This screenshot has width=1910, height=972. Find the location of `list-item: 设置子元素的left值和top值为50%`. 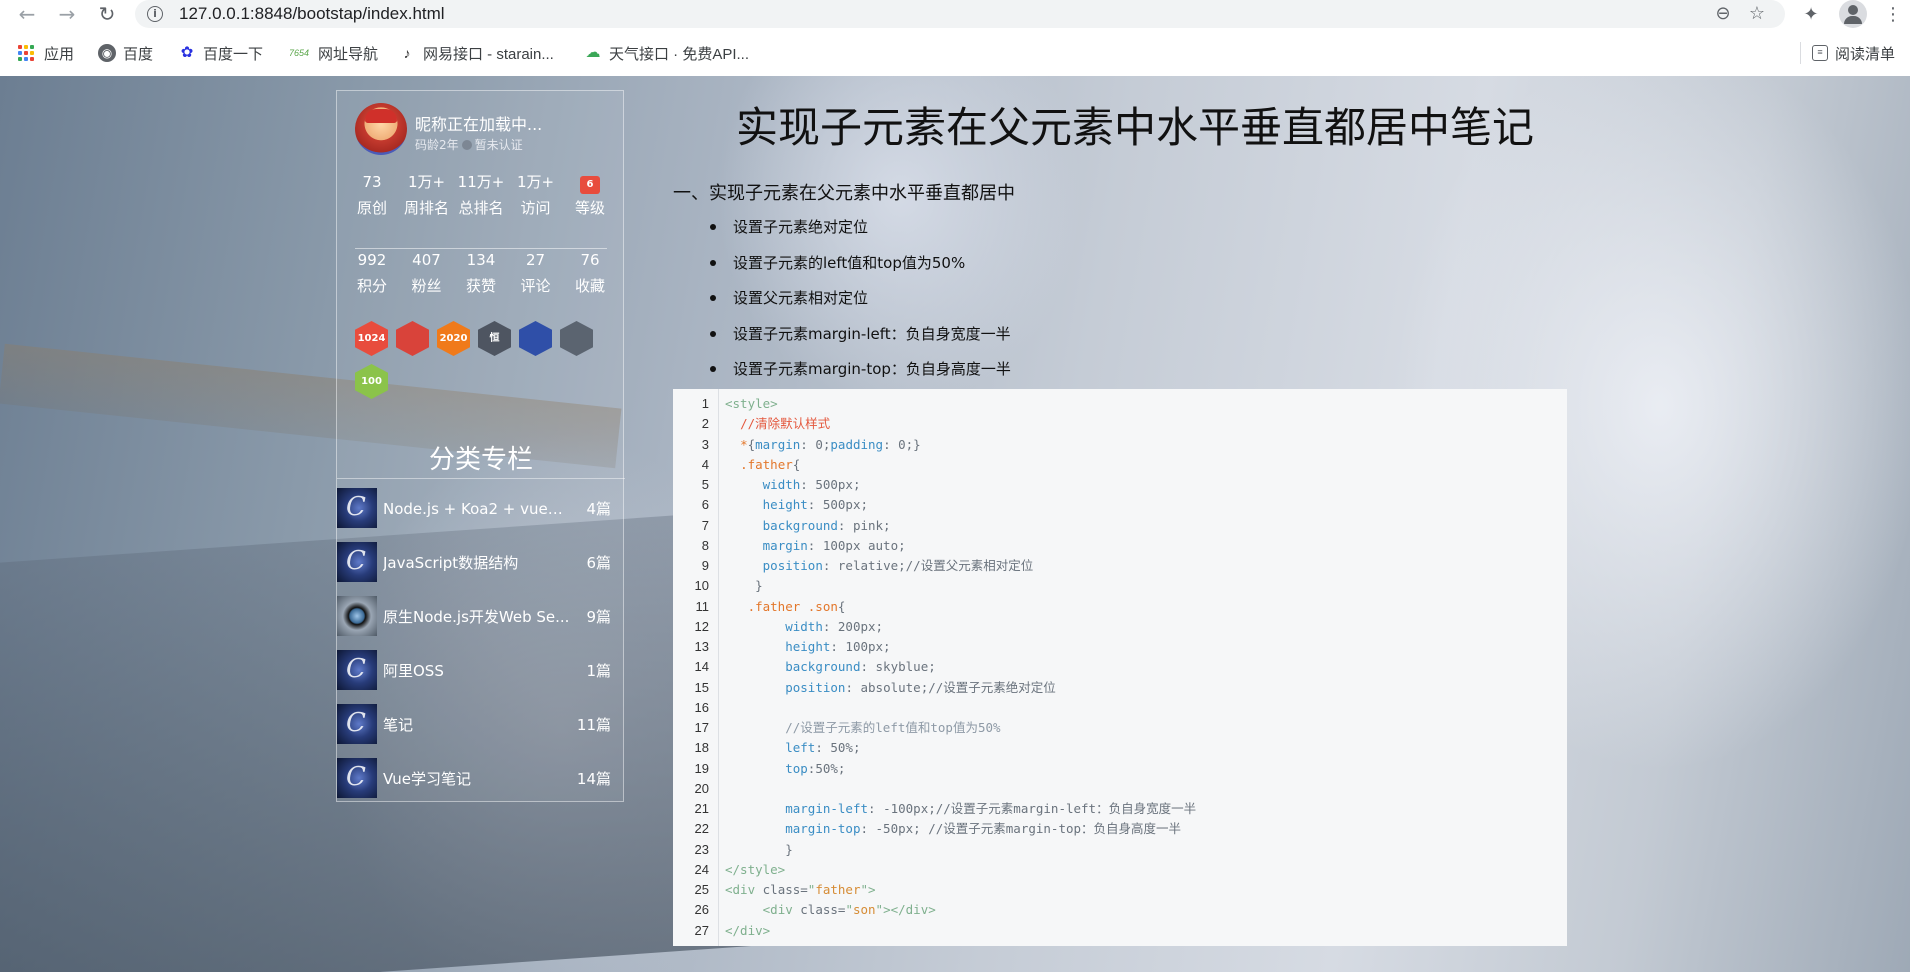

list-item: 设置子元素的left值和top值为50% is located at coordinates (860, 270).